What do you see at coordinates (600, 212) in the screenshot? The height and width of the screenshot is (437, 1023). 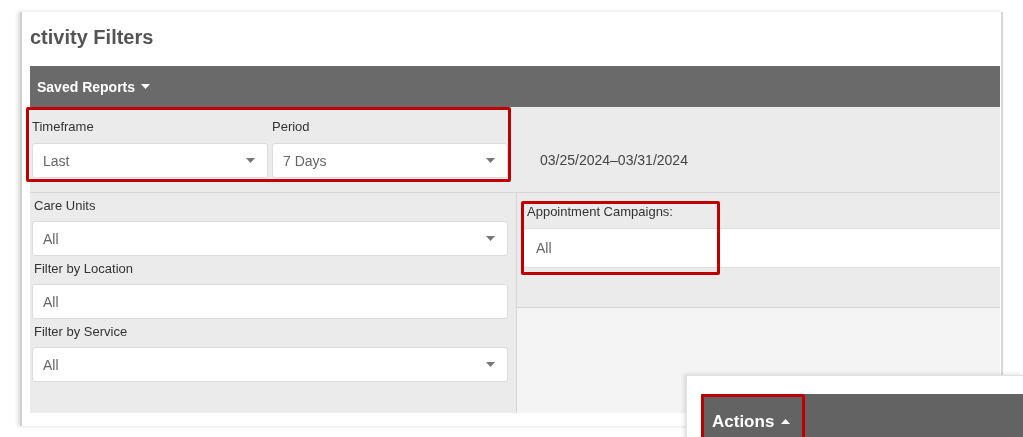 I see `field-label: Appointment Campaigns:` at bounding box center [600, 212].